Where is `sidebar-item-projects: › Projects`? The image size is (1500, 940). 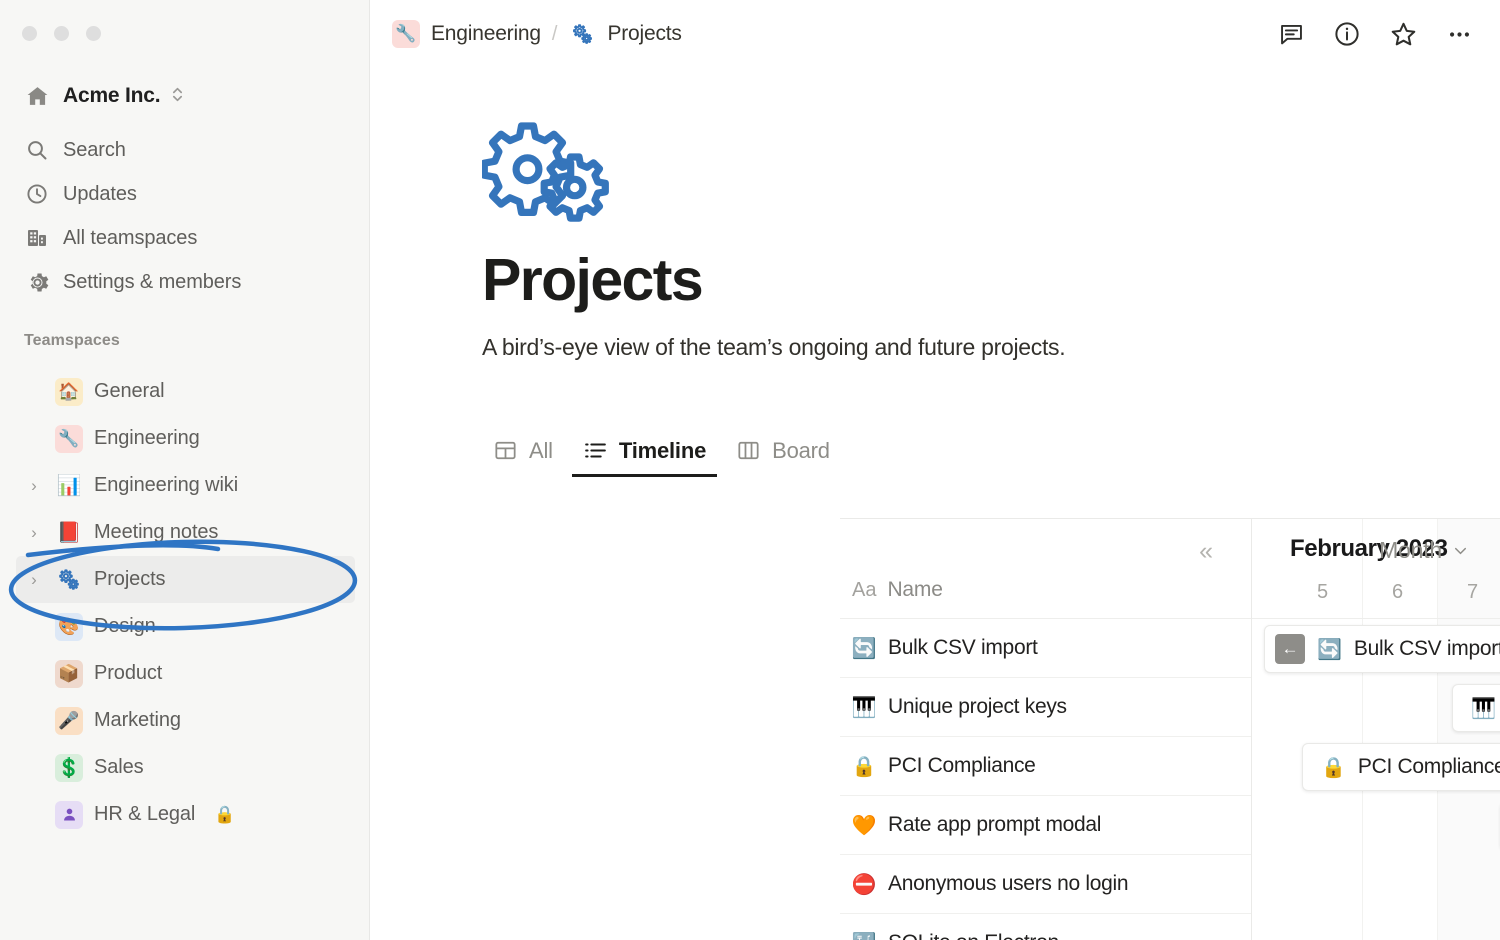 sidebar-item-projects: › Projects is located at coordinates (185, 579).